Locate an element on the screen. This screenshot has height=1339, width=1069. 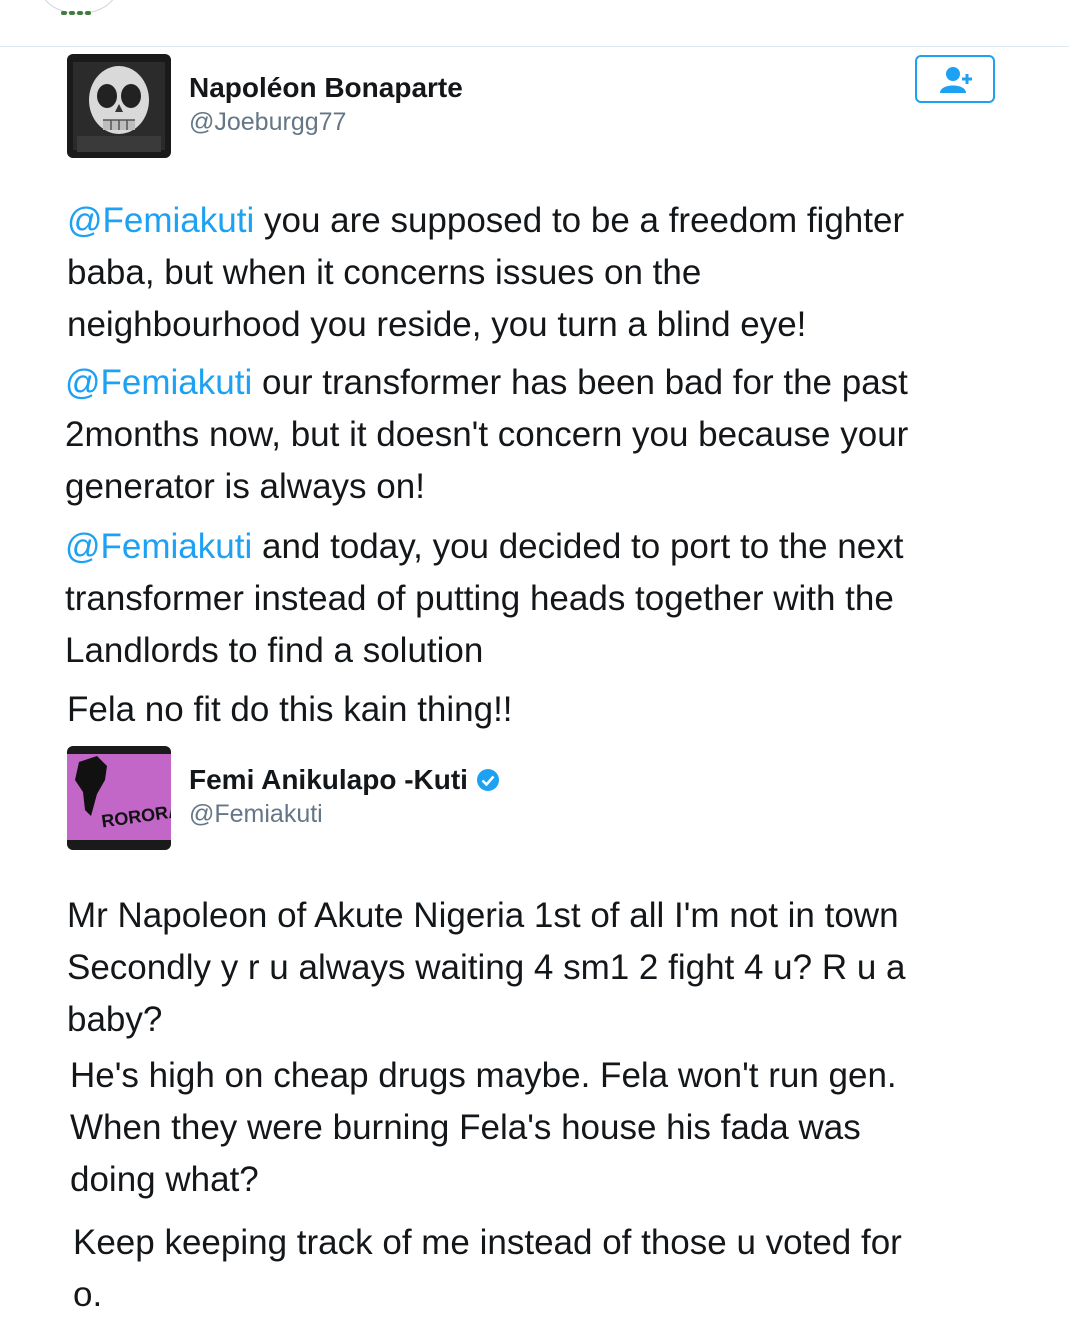
avatar-femi: RORORARA is located at coordinates (119, 798).